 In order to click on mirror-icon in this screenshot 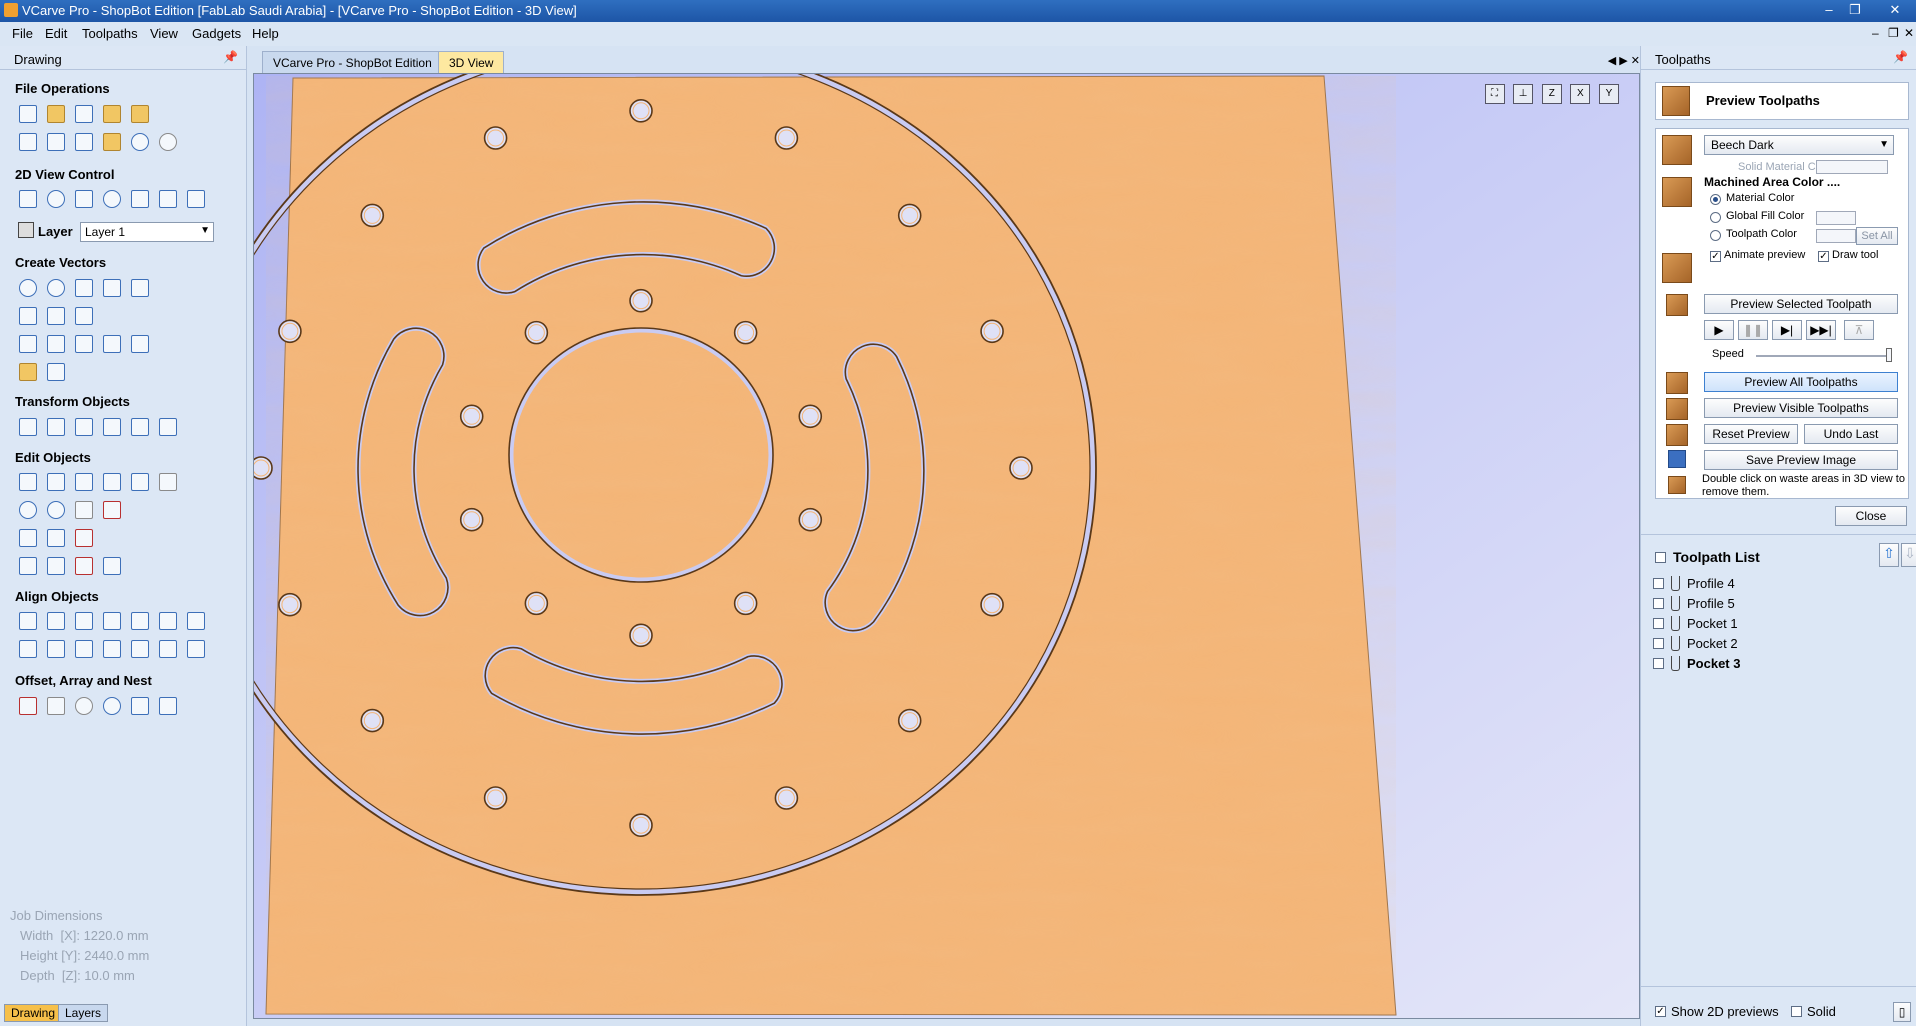, I will do `click(111, 426)`.